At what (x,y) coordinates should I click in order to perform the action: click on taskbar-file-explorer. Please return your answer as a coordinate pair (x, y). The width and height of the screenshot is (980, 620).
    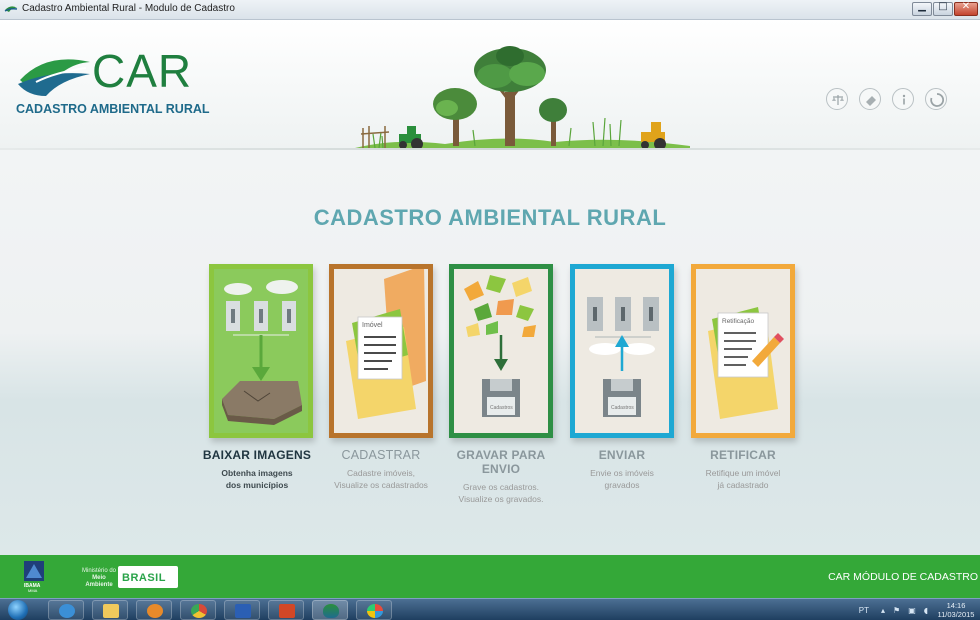
    Looking at the image, I should click on (110, 610).